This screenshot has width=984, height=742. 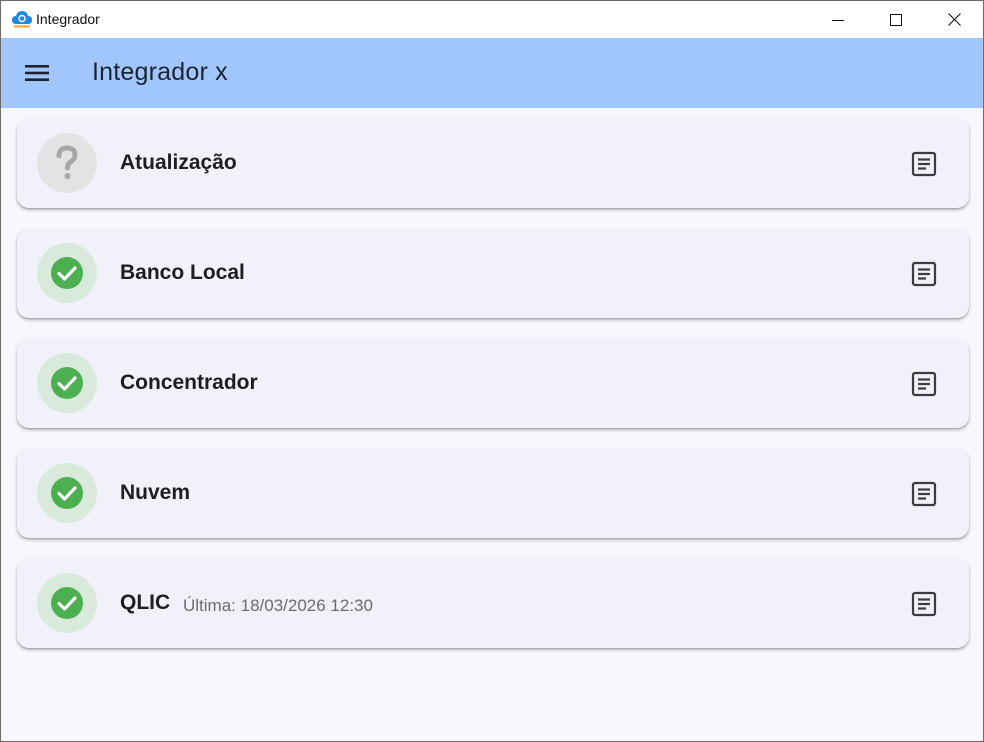 What do you see at coordinates (145, 602) in the screenshot?
I see `service-name: QLIC` at bounding box center [145, 602].